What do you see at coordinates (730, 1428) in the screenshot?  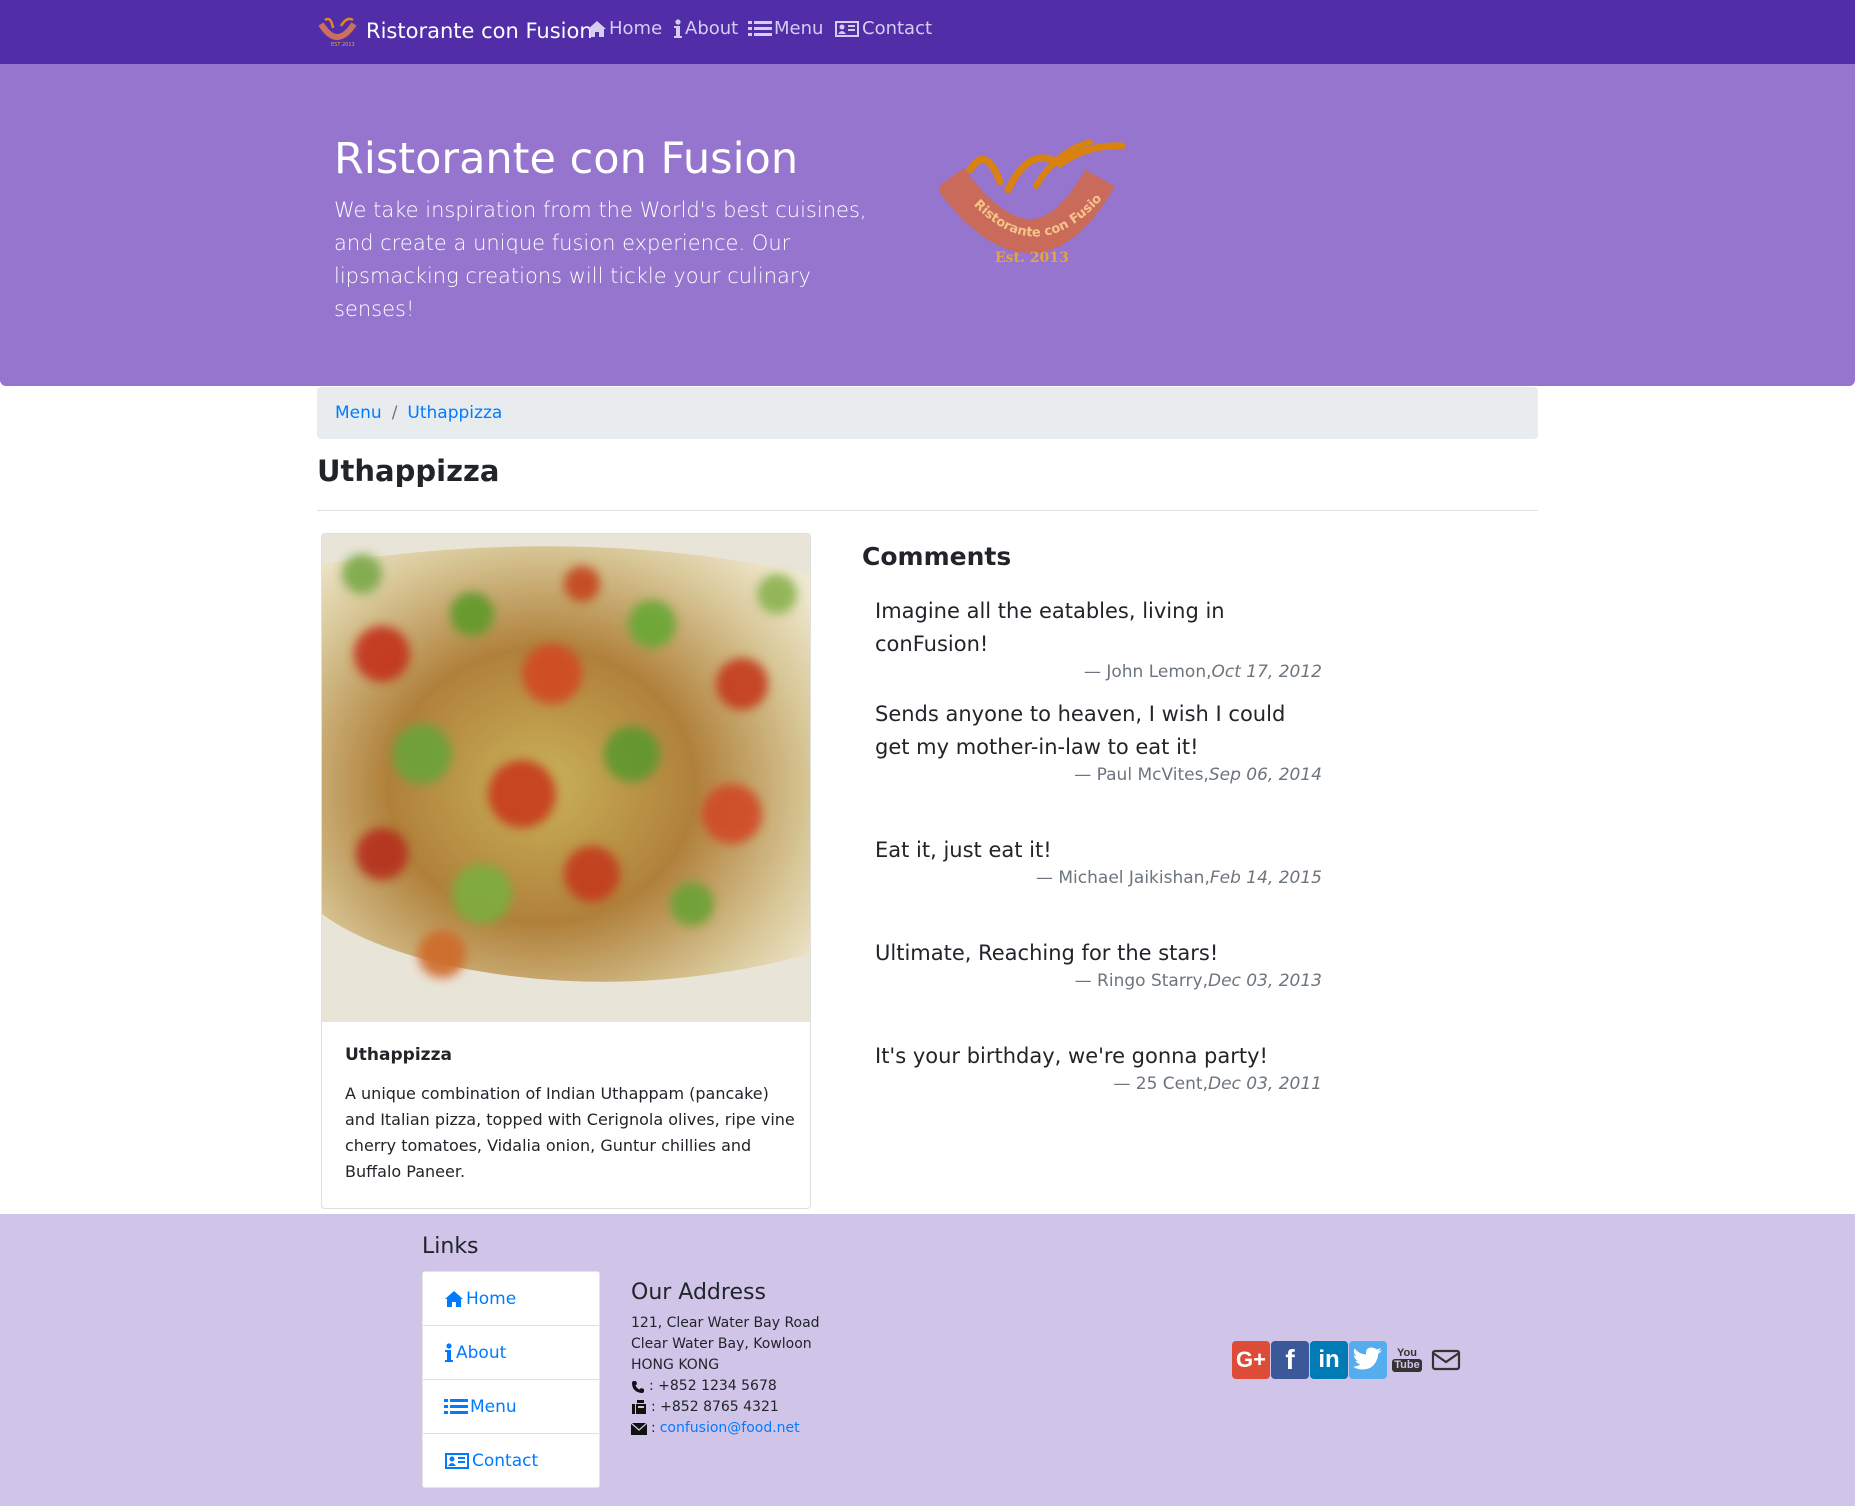 I see `email-link: confusion@food.net` at bounding box center [730, 1428].